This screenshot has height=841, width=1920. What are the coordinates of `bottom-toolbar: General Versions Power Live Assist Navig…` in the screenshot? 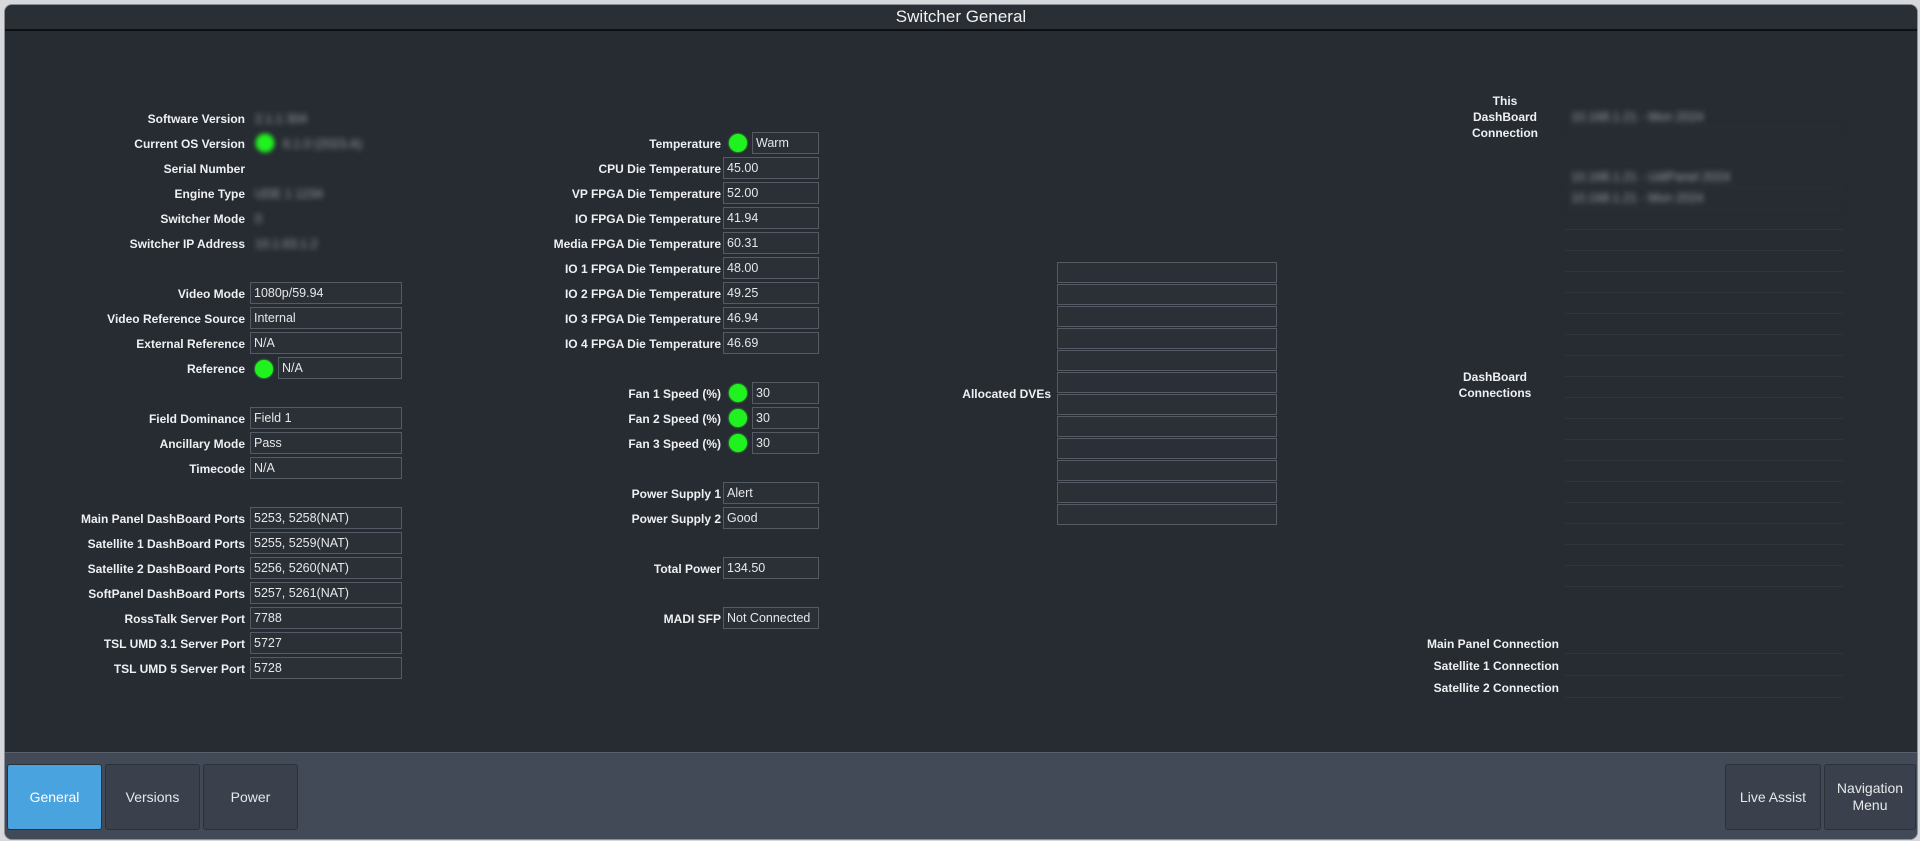 It's located at (961, 795).